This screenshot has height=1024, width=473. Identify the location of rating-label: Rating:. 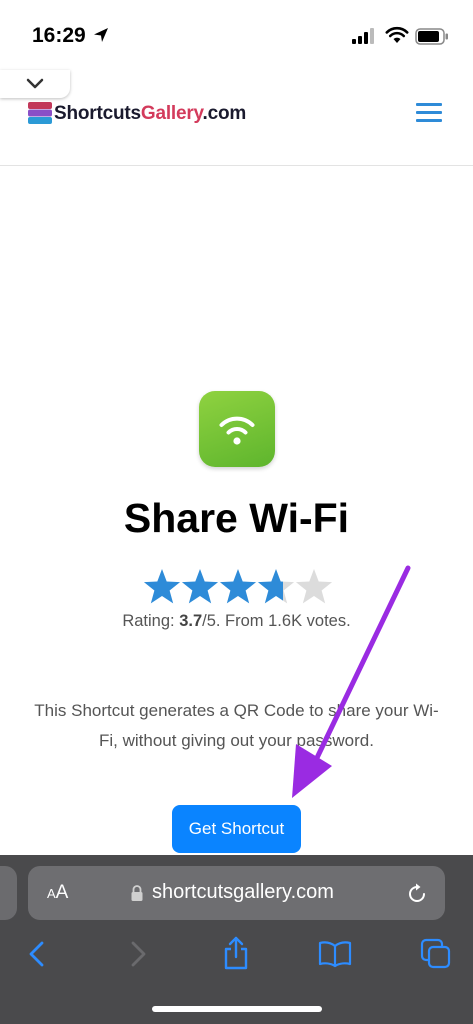
(151, 621).